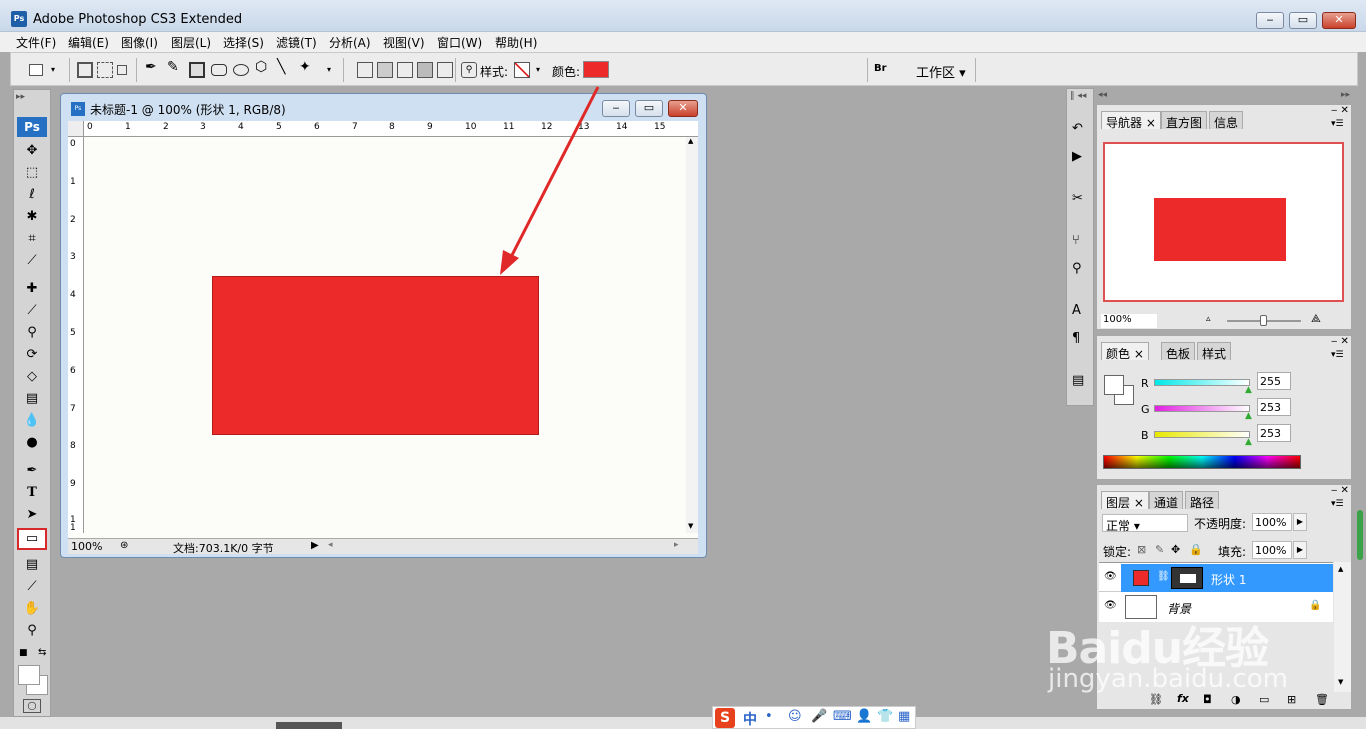  What do you see at coordinates (1175, 549) in the screenshot?
I see `lock-position-icon: ✥` at bounding box center [1175, 549].